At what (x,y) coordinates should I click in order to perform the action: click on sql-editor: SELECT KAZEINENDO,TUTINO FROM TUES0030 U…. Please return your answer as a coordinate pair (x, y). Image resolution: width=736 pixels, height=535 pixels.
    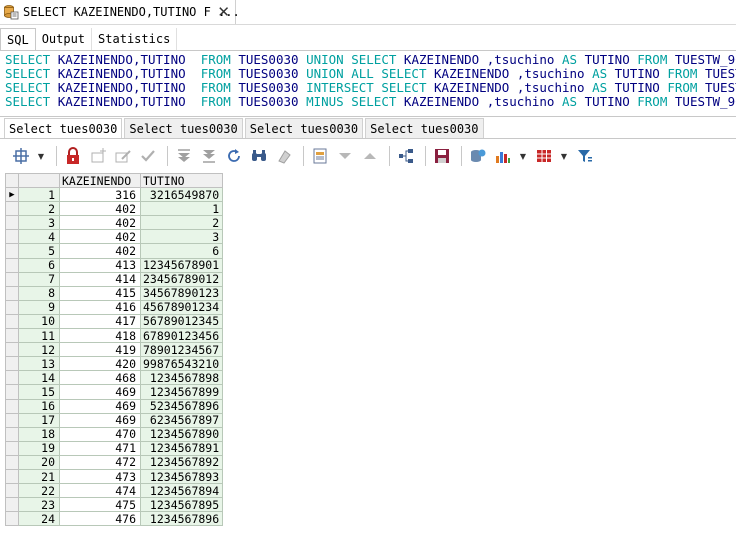
    Looking at the image, I should click on (368, 84).